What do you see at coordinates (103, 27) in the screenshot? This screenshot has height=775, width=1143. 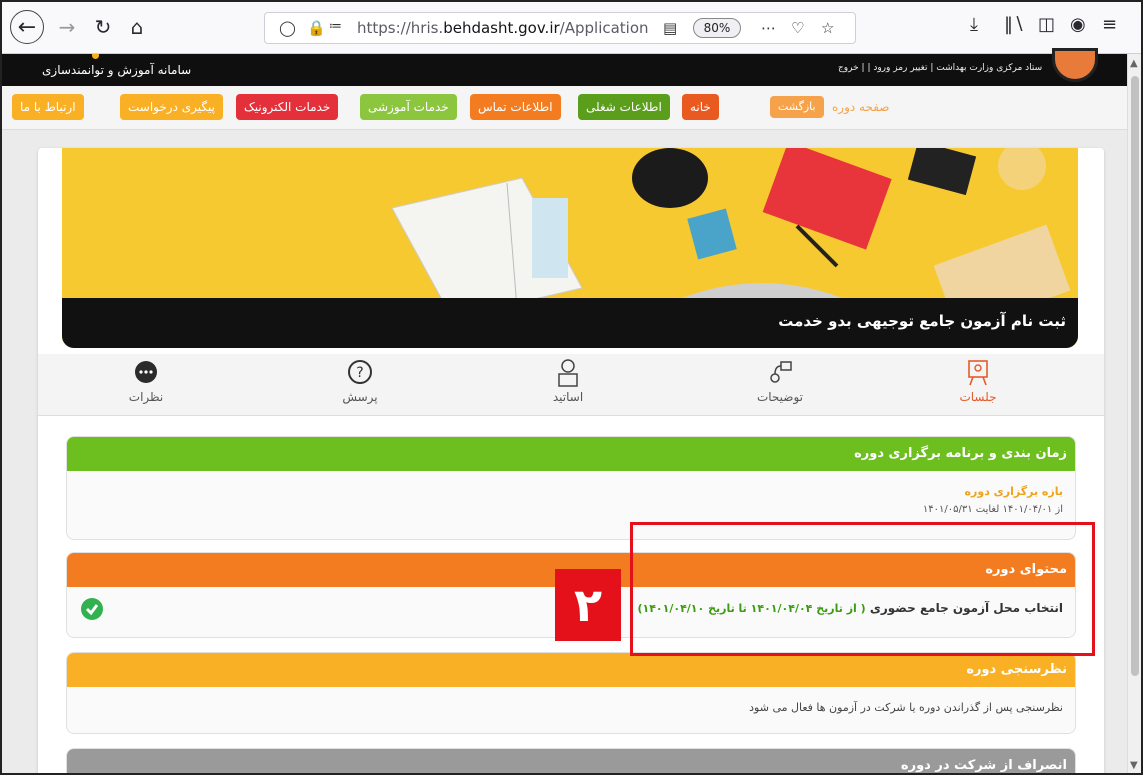 I see `reload-icon: ↻` at bounding box center [103, 27].